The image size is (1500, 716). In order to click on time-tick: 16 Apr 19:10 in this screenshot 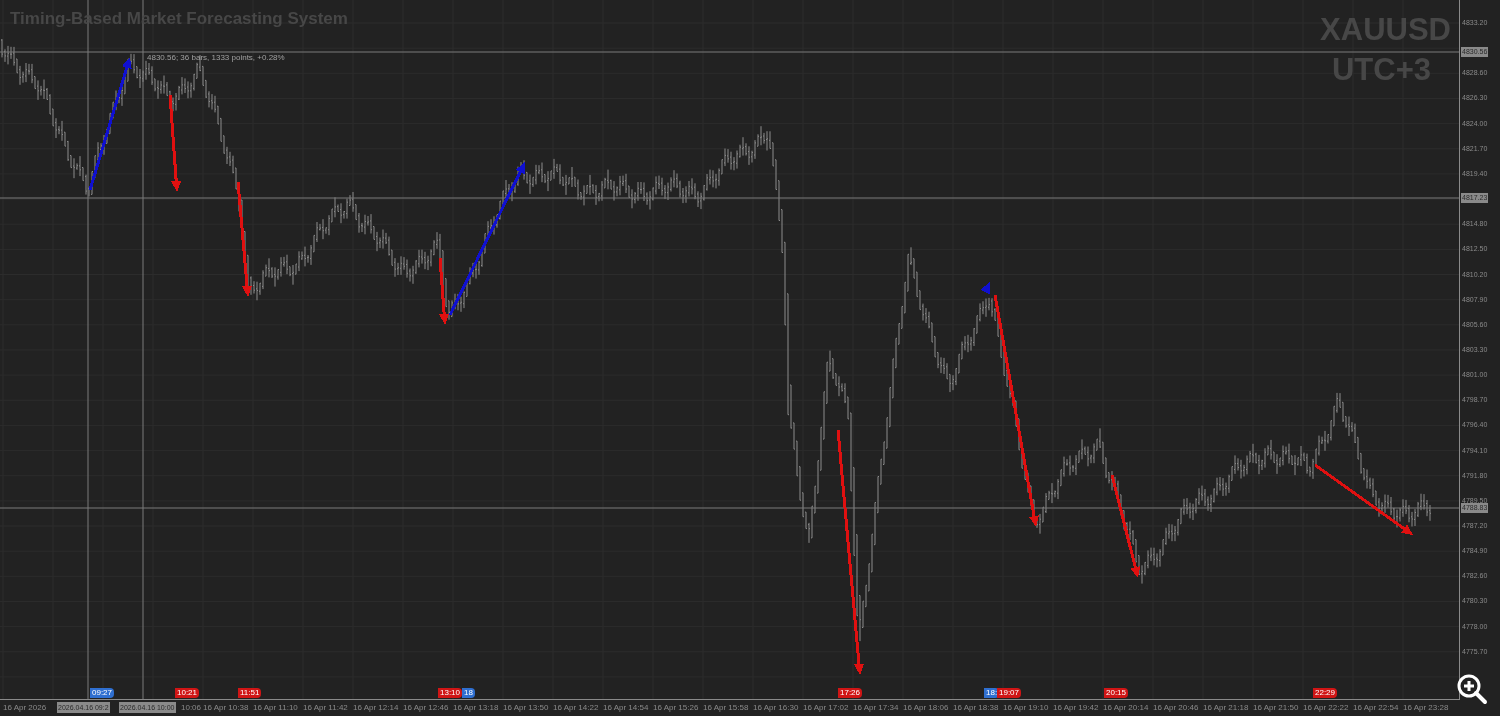, I will do `click(1026, 708)`.